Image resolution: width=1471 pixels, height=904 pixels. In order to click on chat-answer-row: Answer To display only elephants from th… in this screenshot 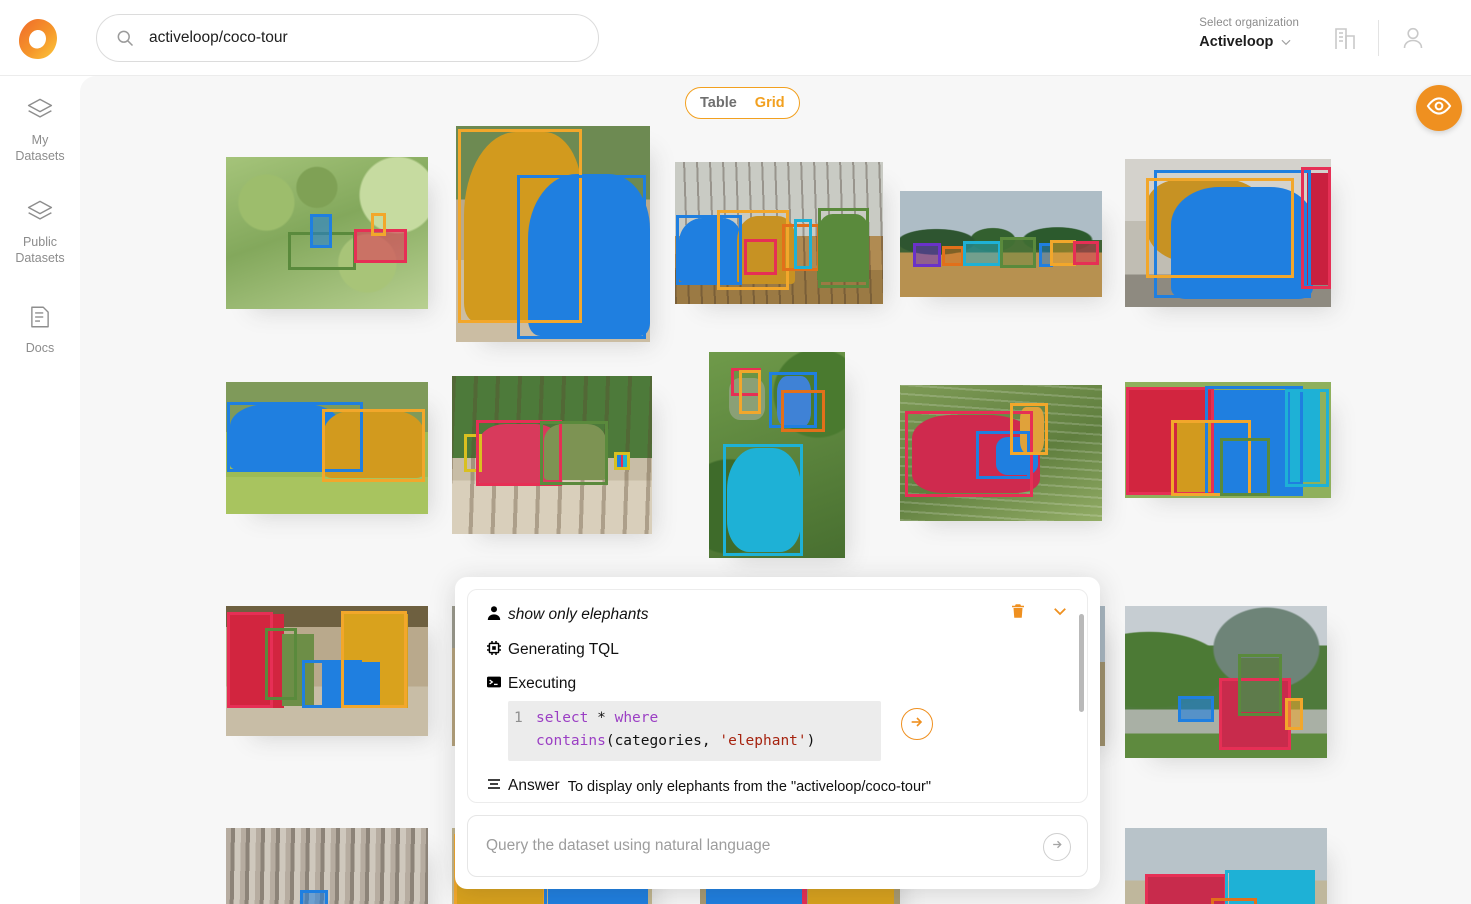, I will do `click(777, 788)`.